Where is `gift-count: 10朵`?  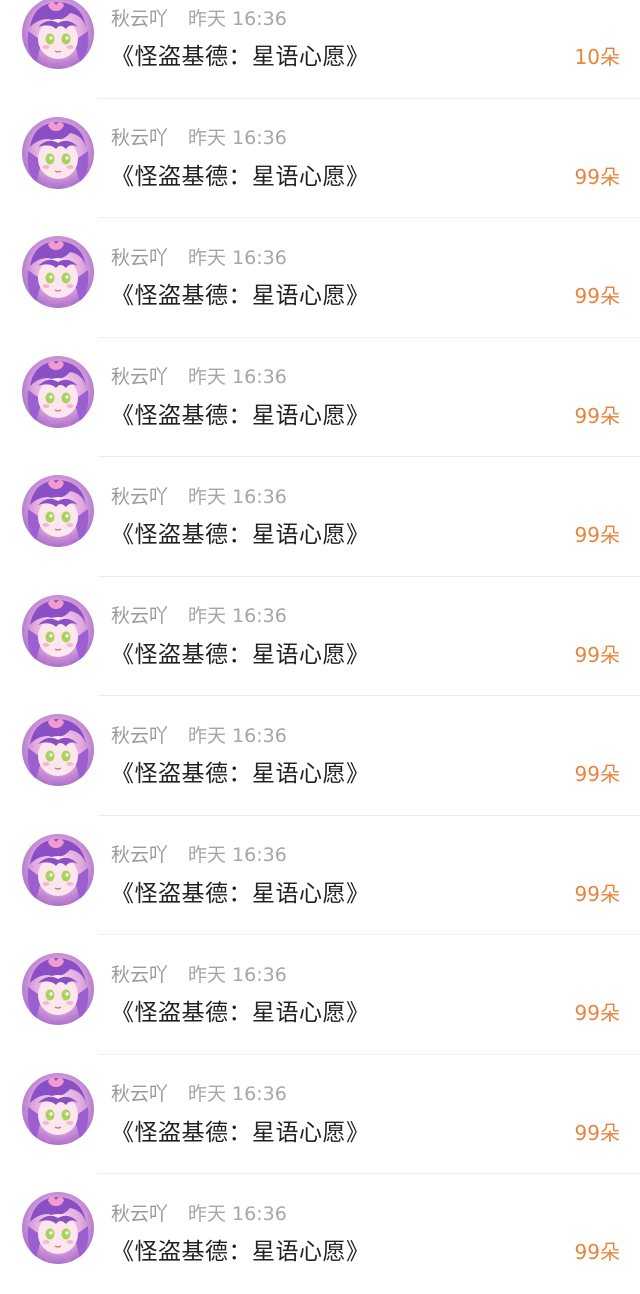
gift-count: 10朵 is located at coordinates (597, 57).